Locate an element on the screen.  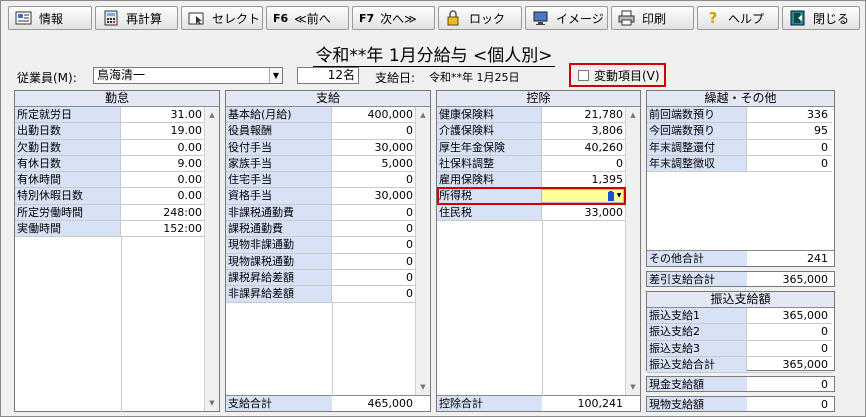
print-button: 印刷 is located at coordinates (652, 18).